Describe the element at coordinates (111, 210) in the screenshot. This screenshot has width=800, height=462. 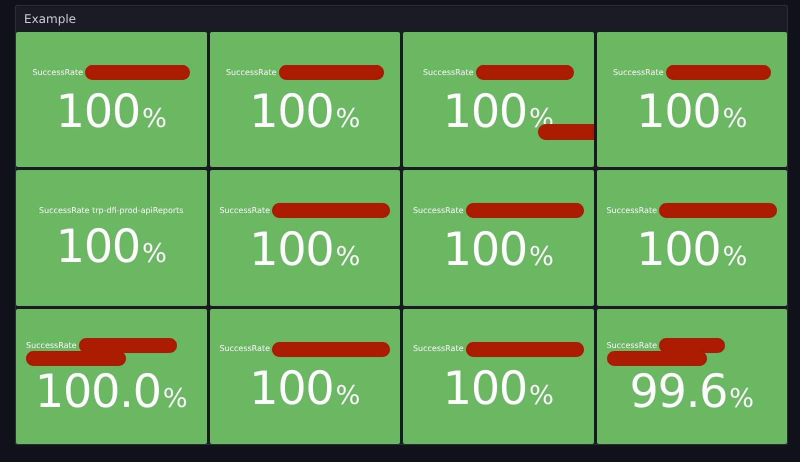
I see `tile-title: SuccessRate trp-dfi-prod-apiReports` at that location.